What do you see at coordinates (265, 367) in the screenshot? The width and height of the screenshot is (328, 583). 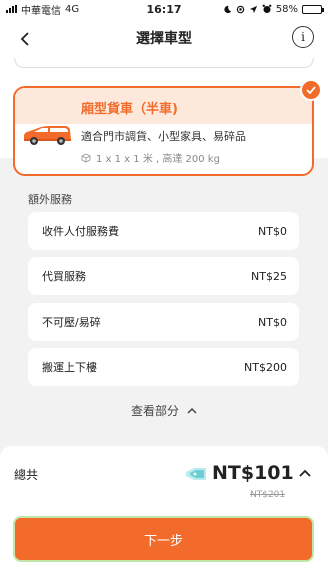 I see `service-price: NT$200` at bounding box center [265, 367].